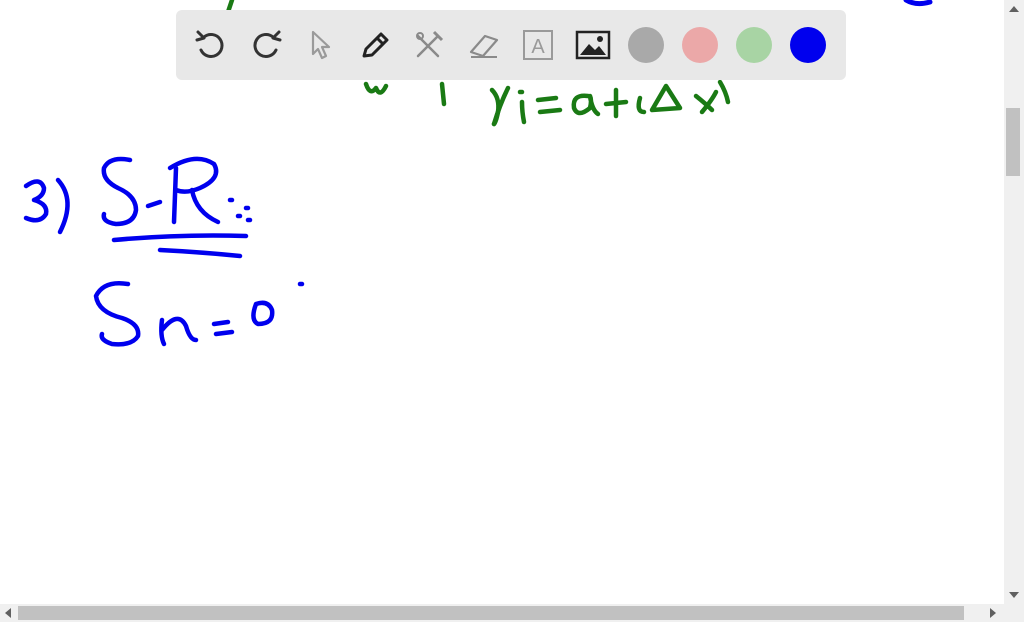 This screenshot has width=1024, height=622. What do you see at coordinates (511, 45) in the screenshot?
I see `drawing-toolbar: A` at bounding box center [511, 45].